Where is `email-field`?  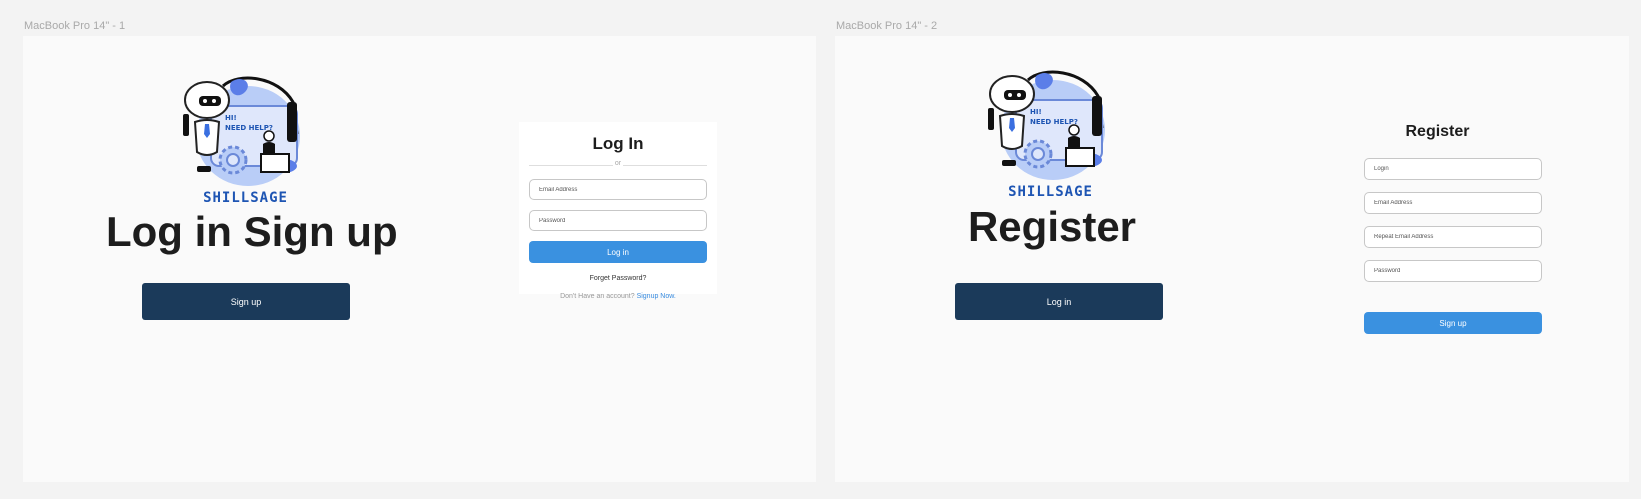
email-field is located at coordinates (618, 189).